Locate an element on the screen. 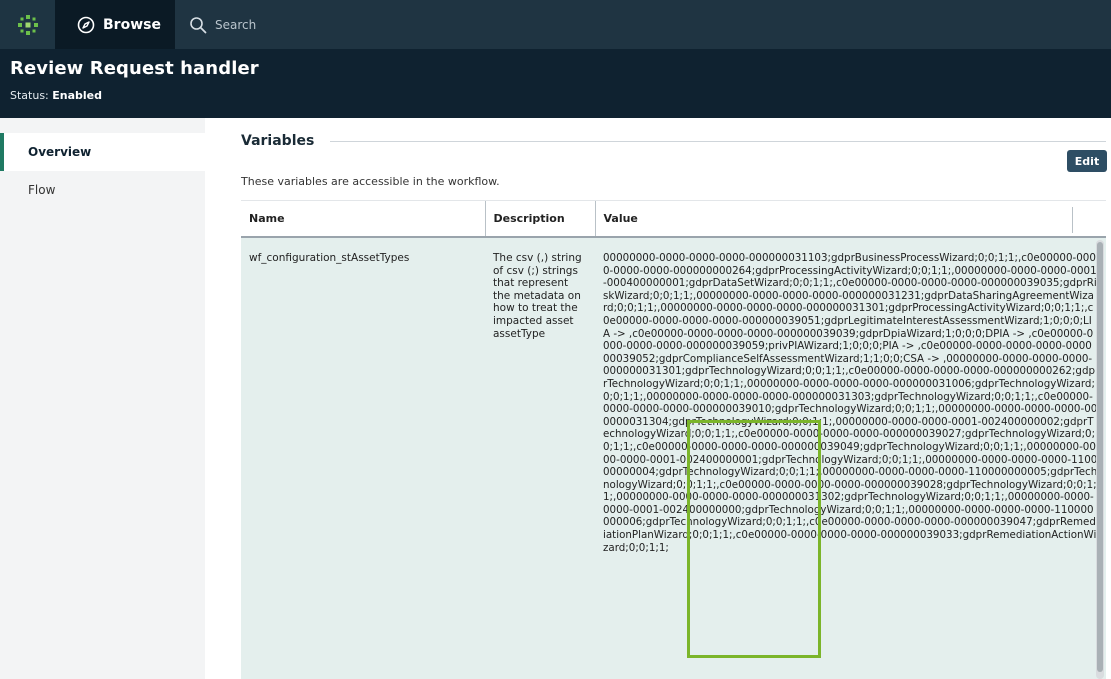  status-label: Status: is located at coordinates (29, 95).